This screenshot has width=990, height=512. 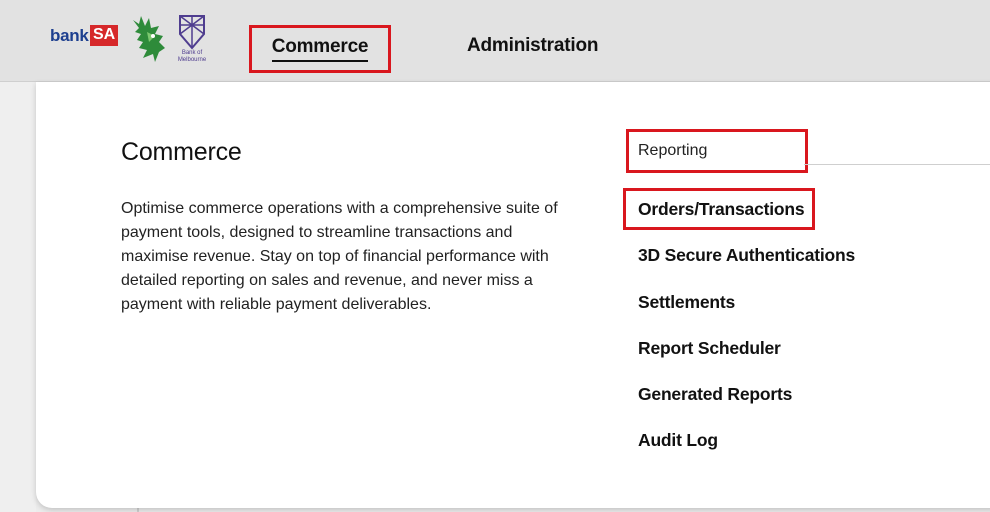 I want to click on page-background-strip, so click(x=18, y=297).